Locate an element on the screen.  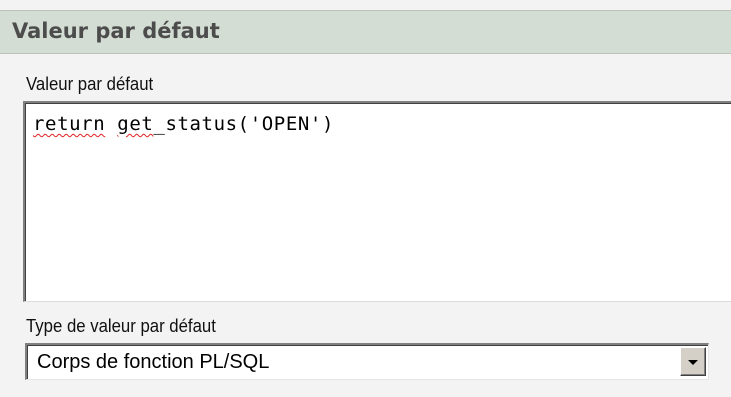
section-title: Valeur par défaut is located at coordinates (116, 31).